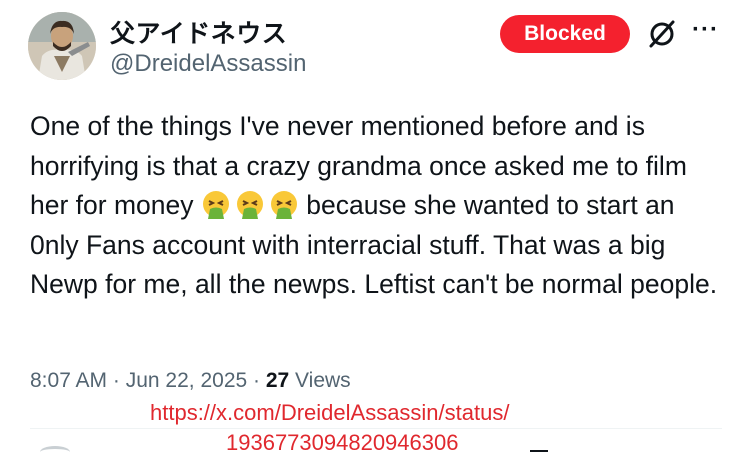 The height and width of the screenshot is (454, 750). Describe the element at coordinates (198, 32) in the screenshot. I see `author-display-name: 父アイドネウス` at that location.